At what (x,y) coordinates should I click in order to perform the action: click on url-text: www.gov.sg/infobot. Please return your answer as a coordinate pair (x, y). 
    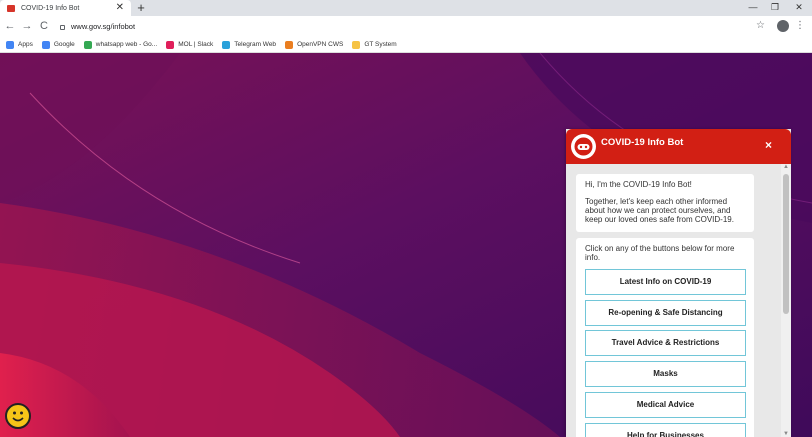
    Looking at the image, I should click on (103, 26).